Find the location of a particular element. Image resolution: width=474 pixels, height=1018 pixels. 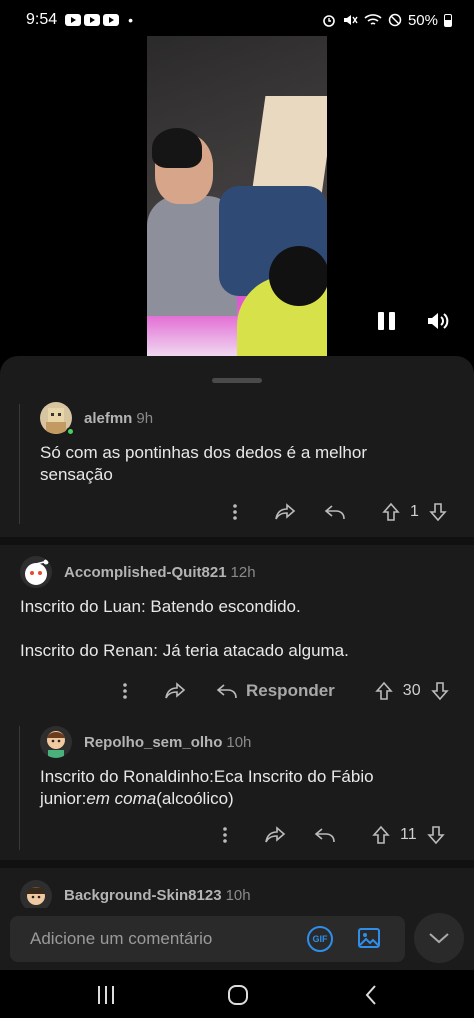

sheet-drag-handle is located at coordinates (237, 380).